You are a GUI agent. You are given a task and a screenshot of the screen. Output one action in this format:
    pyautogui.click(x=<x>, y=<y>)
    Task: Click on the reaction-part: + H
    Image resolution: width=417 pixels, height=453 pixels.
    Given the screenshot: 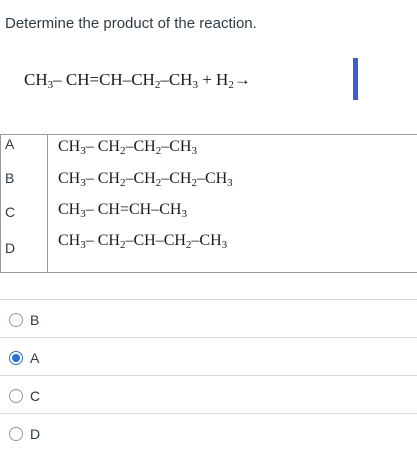 What is the action you would take?
    pyautogui.click(x=213, y=79)
    